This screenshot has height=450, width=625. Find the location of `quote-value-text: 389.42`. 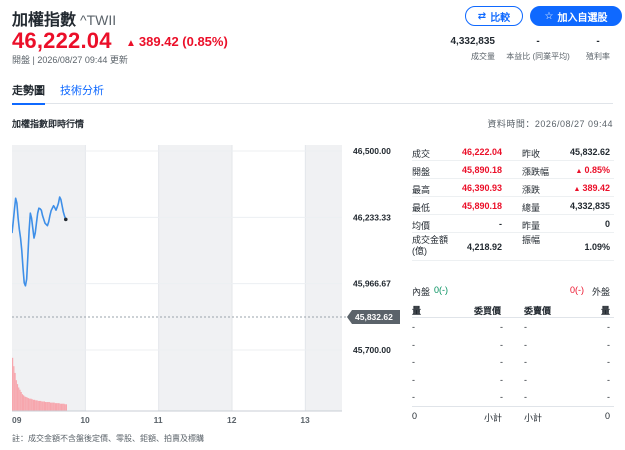

quote-value-text: 389.42 is located at coordinates (596, 188).